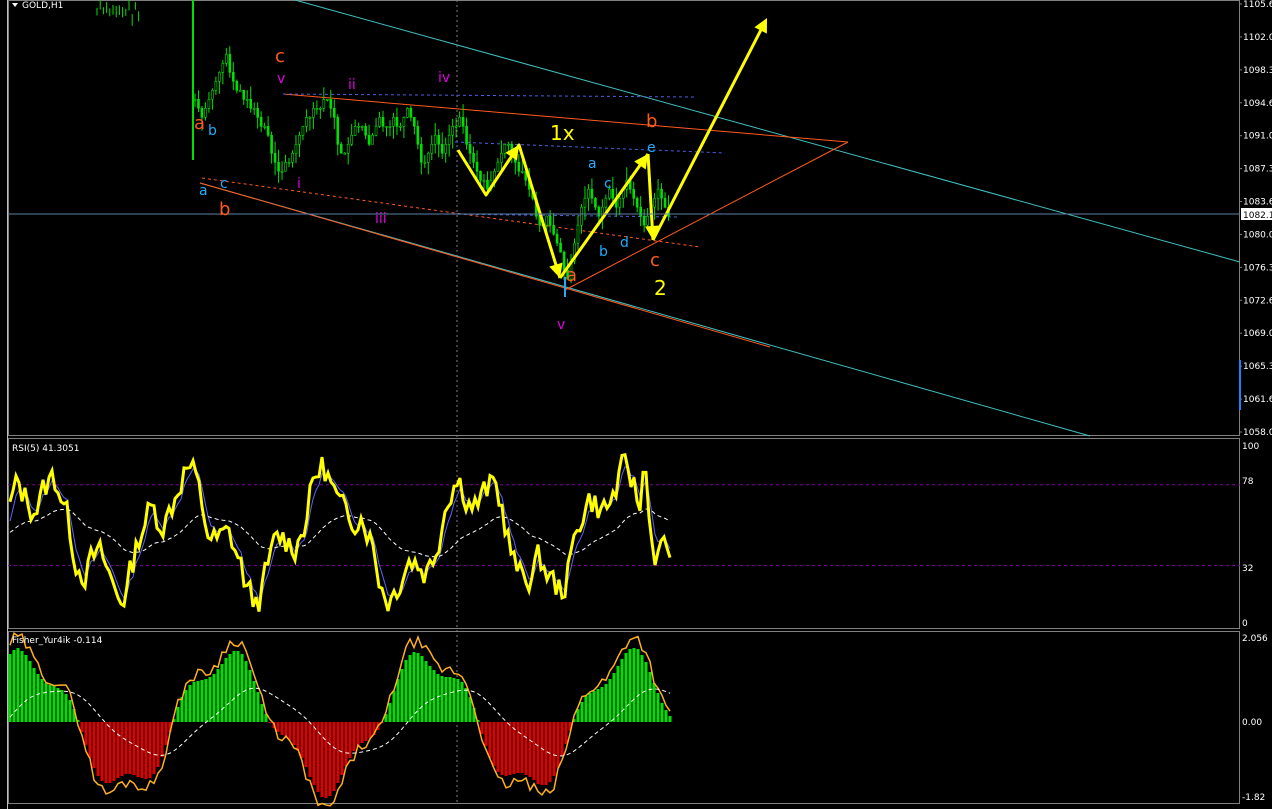 The width and height of the screenshot is (1272, 809). What do you see at coordinates (603, 252) in the screenshot?
I see `wave-label-b-cyan-right: b` at bounding box center [603, 252].